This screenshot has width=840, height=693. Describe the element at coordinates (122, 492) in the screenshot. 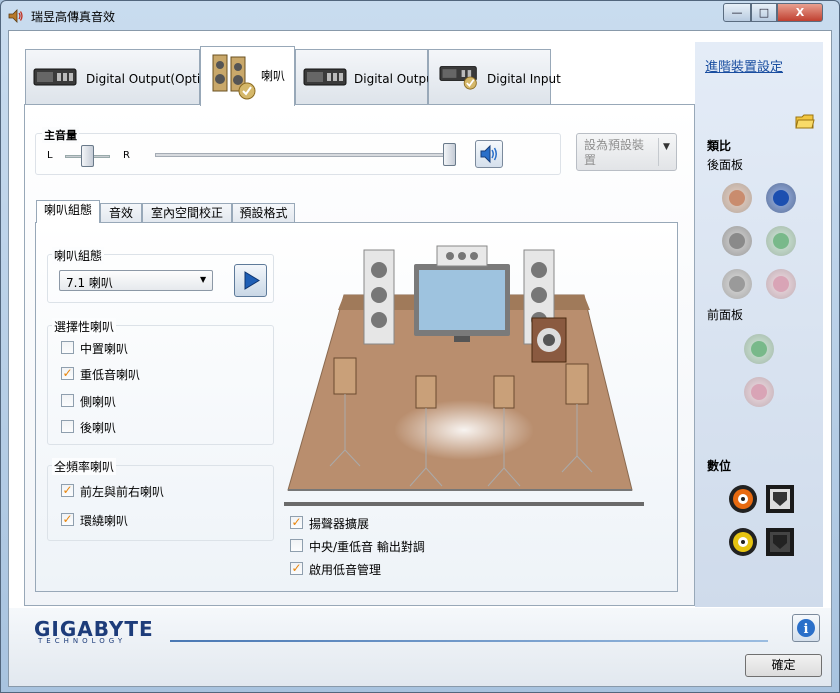

I see `front-lr-label: 前左與前右喇叭` at that location.